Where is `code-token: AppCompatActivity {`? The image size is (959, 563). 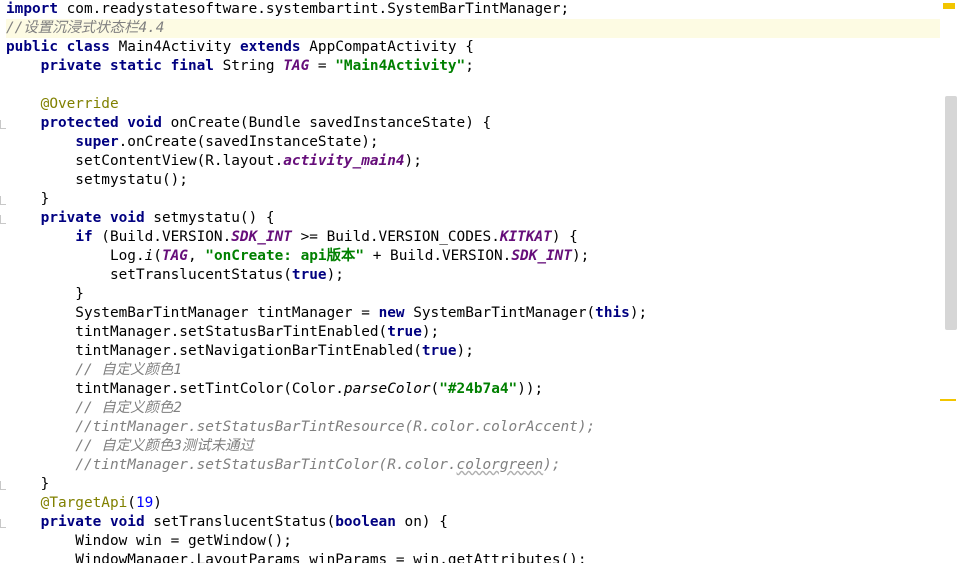
code-token: AppCompatActivity { is located at coordinates (387, 47).